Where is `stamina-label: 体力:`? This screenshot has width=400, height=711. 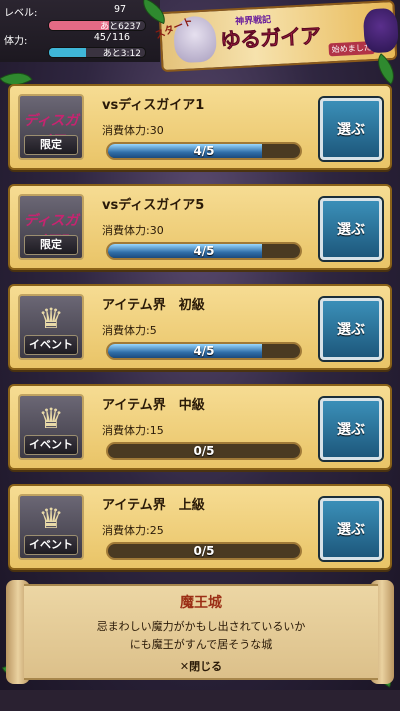
stamina-label: 体力: is located at coordinates (16, 41).